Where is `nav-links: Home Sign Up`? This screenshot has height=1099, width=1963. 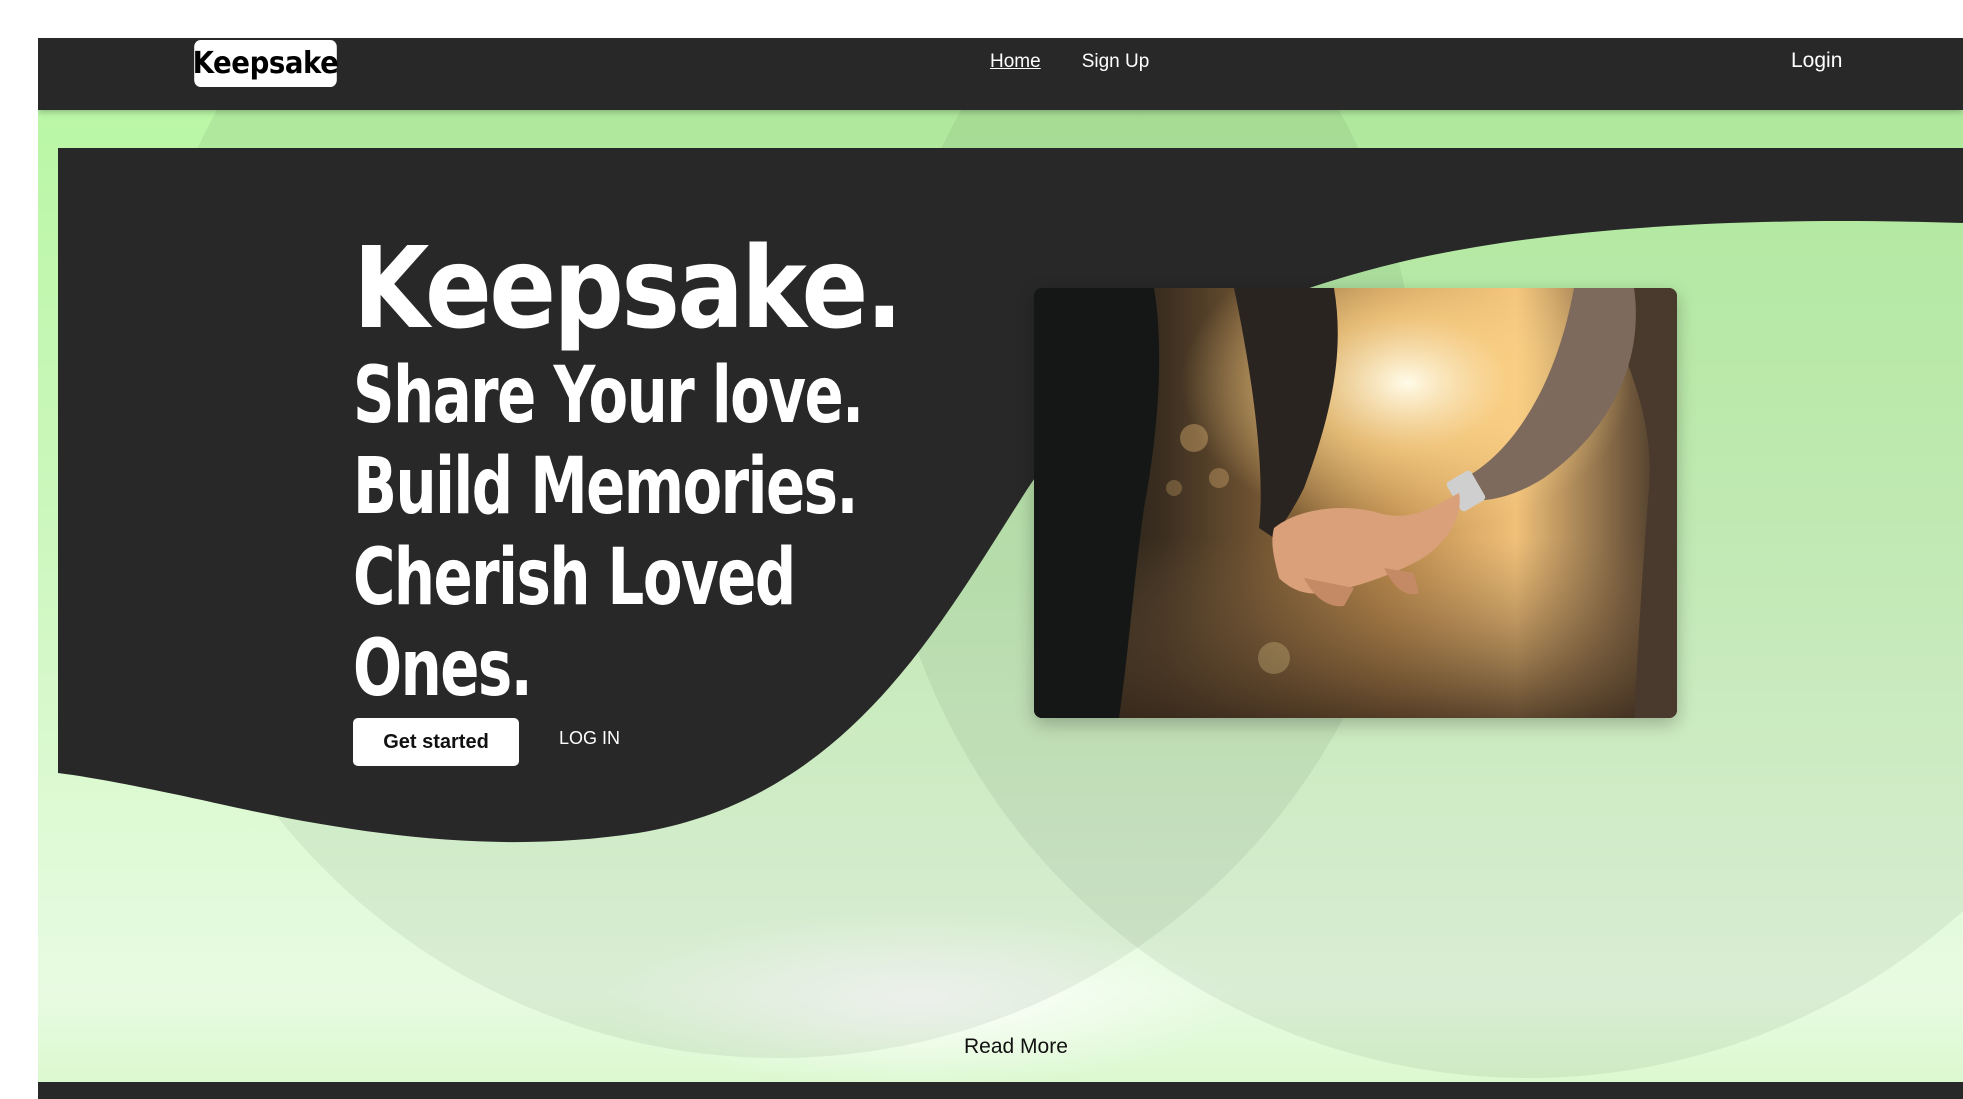 nav-links: Home Sign Up is located at coordinates (1069, 62).